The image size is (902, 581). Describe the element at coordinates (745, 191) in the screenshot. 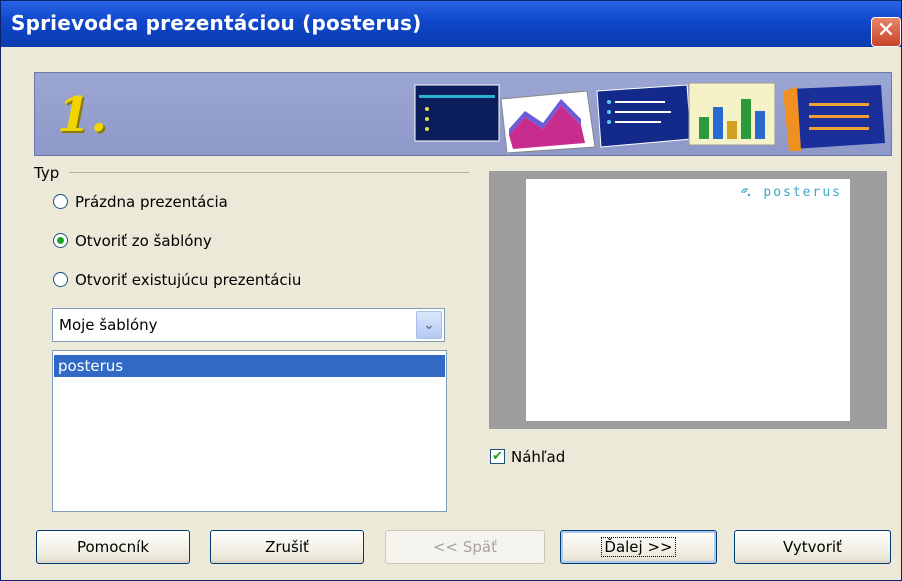

I see `logo-mark-icon` at that location.